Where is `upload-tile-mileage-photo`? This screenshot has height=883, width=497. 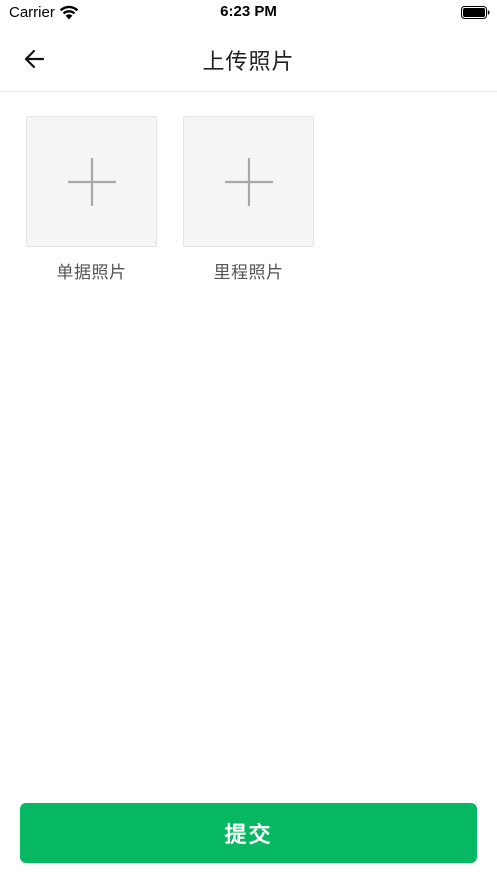 upload-tile-mileage-photo is located at coordinates (248, 181).